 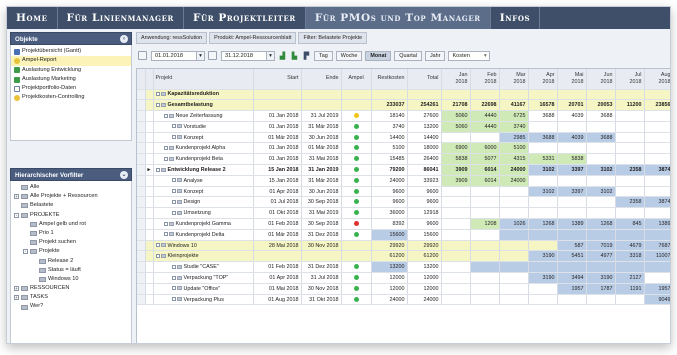 What do you see at coordinates (435, 55) in the screenshot?
I see `period-button-jahr: Jahr` at bounding box center [435, 55].